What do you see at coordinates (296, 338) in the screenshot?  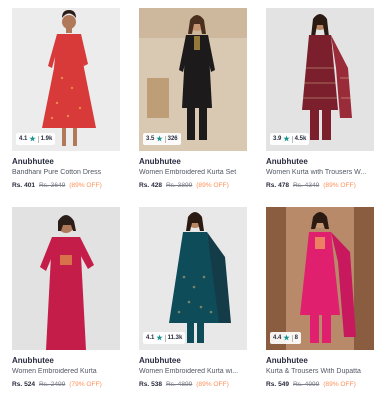 I see `rating-count: 8` at bounding box center [296, 338].